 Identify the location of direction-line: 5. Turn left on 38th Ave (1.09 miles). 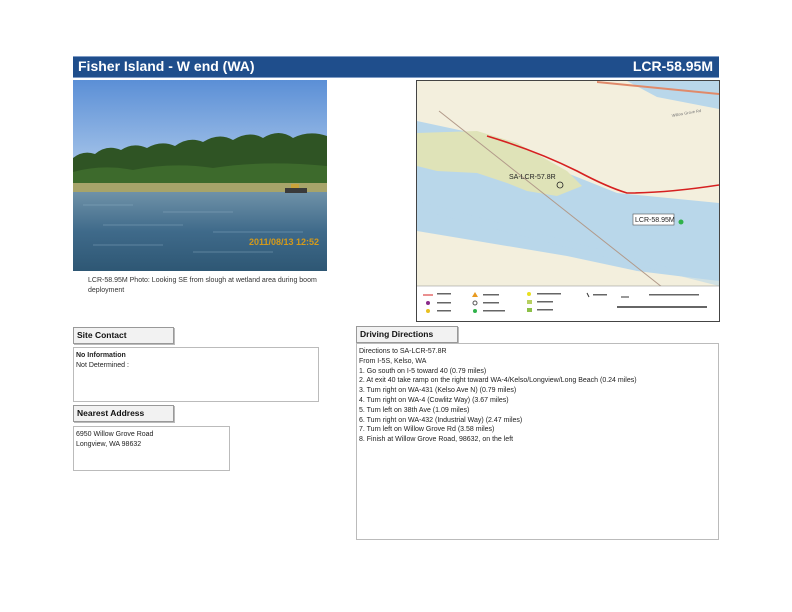
(414, 410).